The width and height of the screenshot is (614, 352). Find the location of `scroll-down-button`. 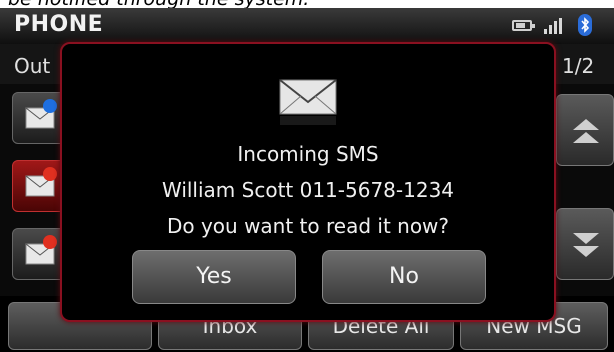

scroll-down-button is located at coordinates (585, 244).